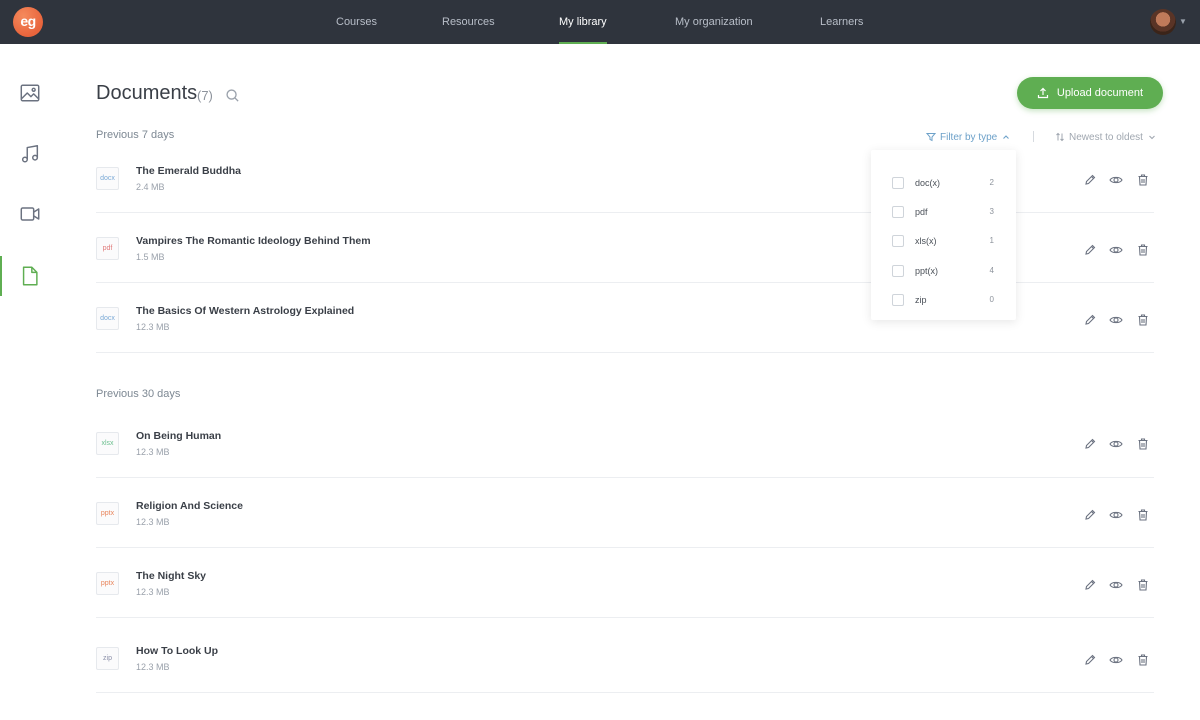 Image resolution: width=1200 pixels, height=720 pixels. What do you see at coordinates (1033, 136) in the screenshot?
I see `toolbar-divider` at bounding box center [1033, 136].